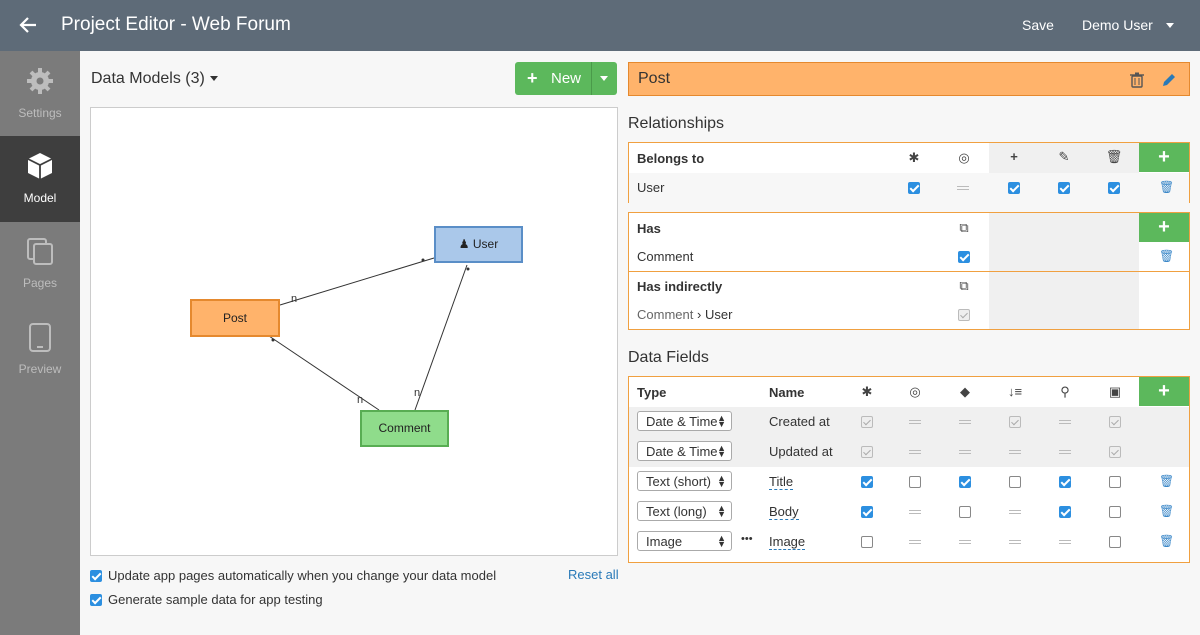  Describe the element at coordinates (664, 541) in the screenshot. I see `select-value: Image` at that location.